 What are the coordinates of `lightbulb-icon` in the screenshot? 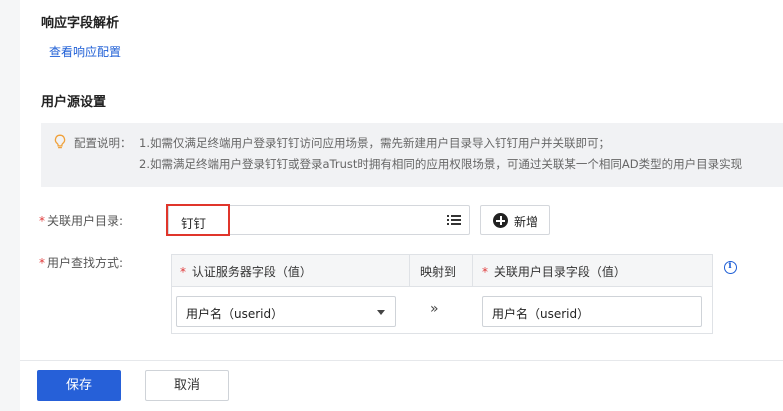 It's located at (60, 141).